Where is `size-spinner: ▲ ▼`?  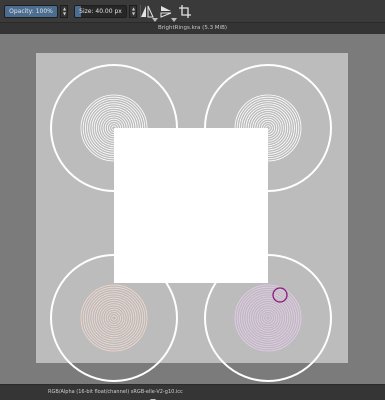
size-spinner: ▲ ▼ is located at coordinates (133, 11).